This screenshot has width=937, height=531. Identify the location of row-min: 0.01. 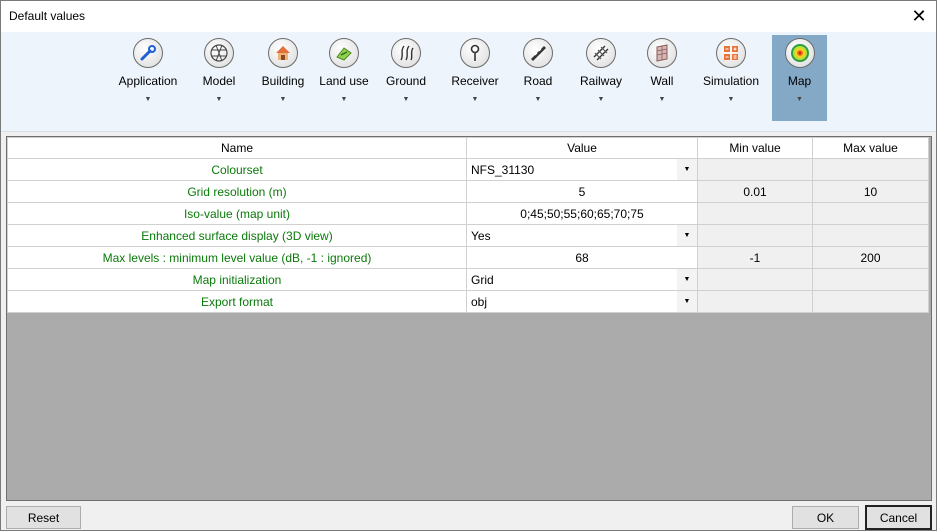
(755, 191).